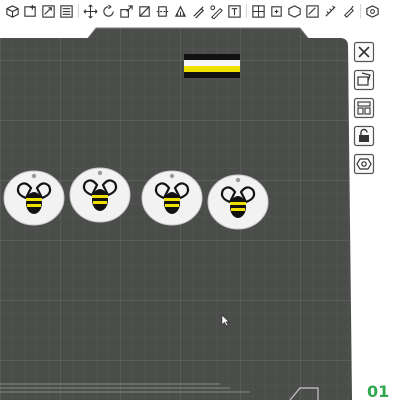 This screenshot has width=400, height=401. Describe the element at coordinates (162, 11) in the screenshot. I see `cut-icon` at that location.